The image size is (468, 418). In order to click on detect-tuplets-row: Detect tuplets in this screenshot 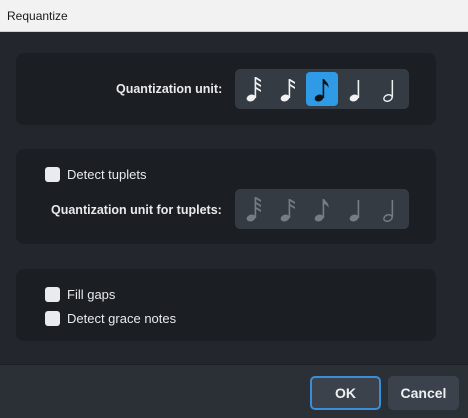, I will do `click(96, 174)`.